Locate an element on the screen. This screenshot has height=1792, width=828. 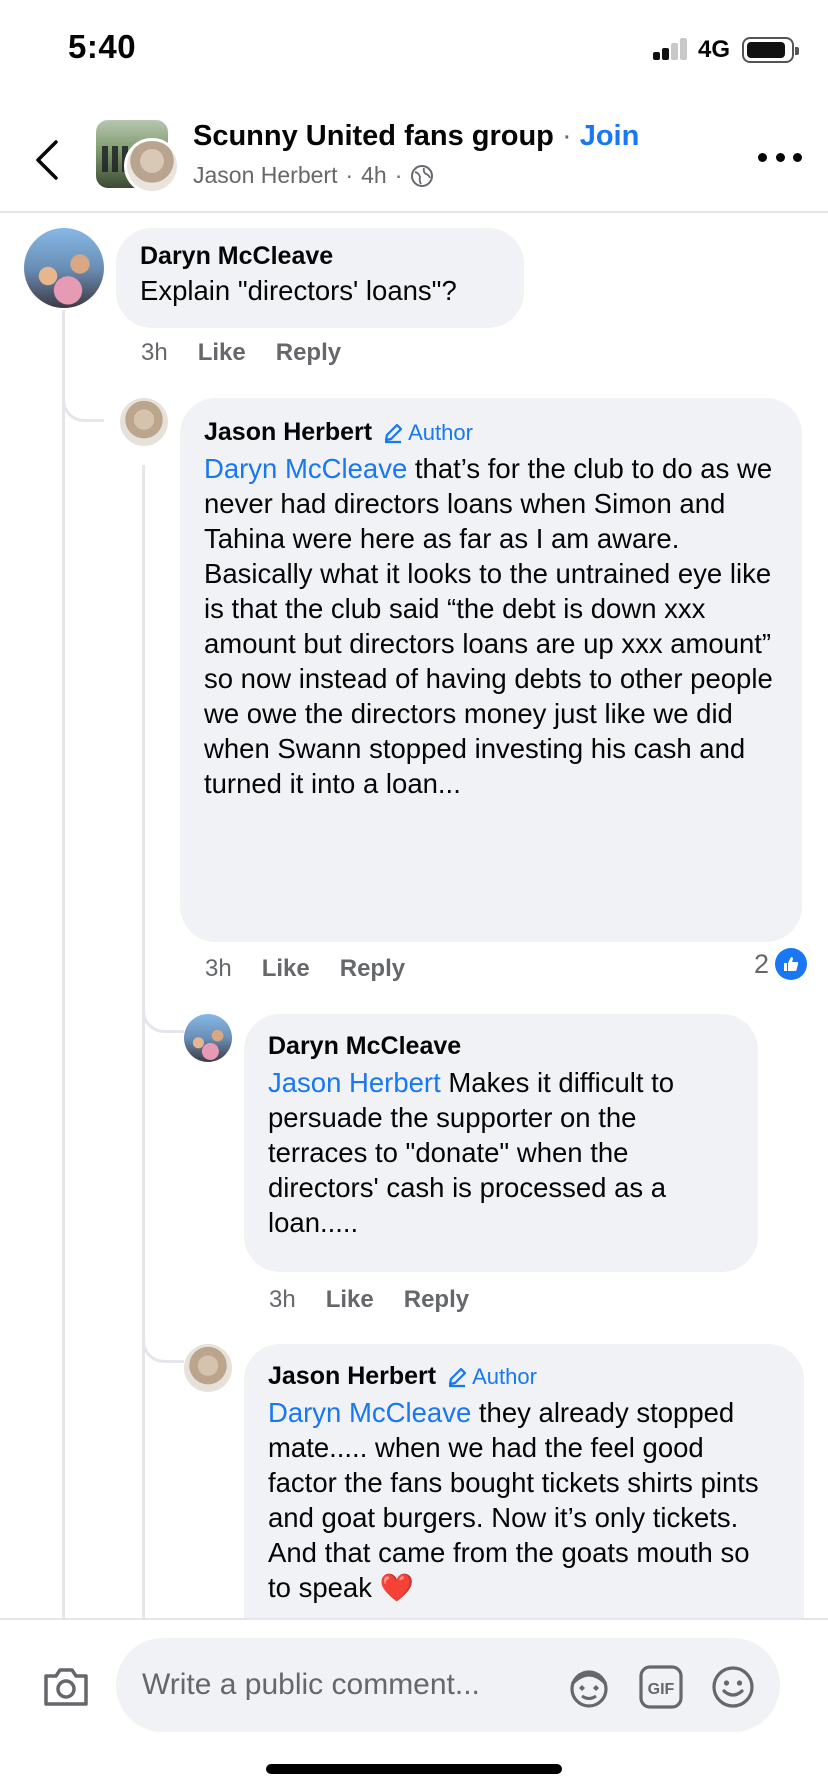
gif-button: GIF is located at coordinates (661, 1687).